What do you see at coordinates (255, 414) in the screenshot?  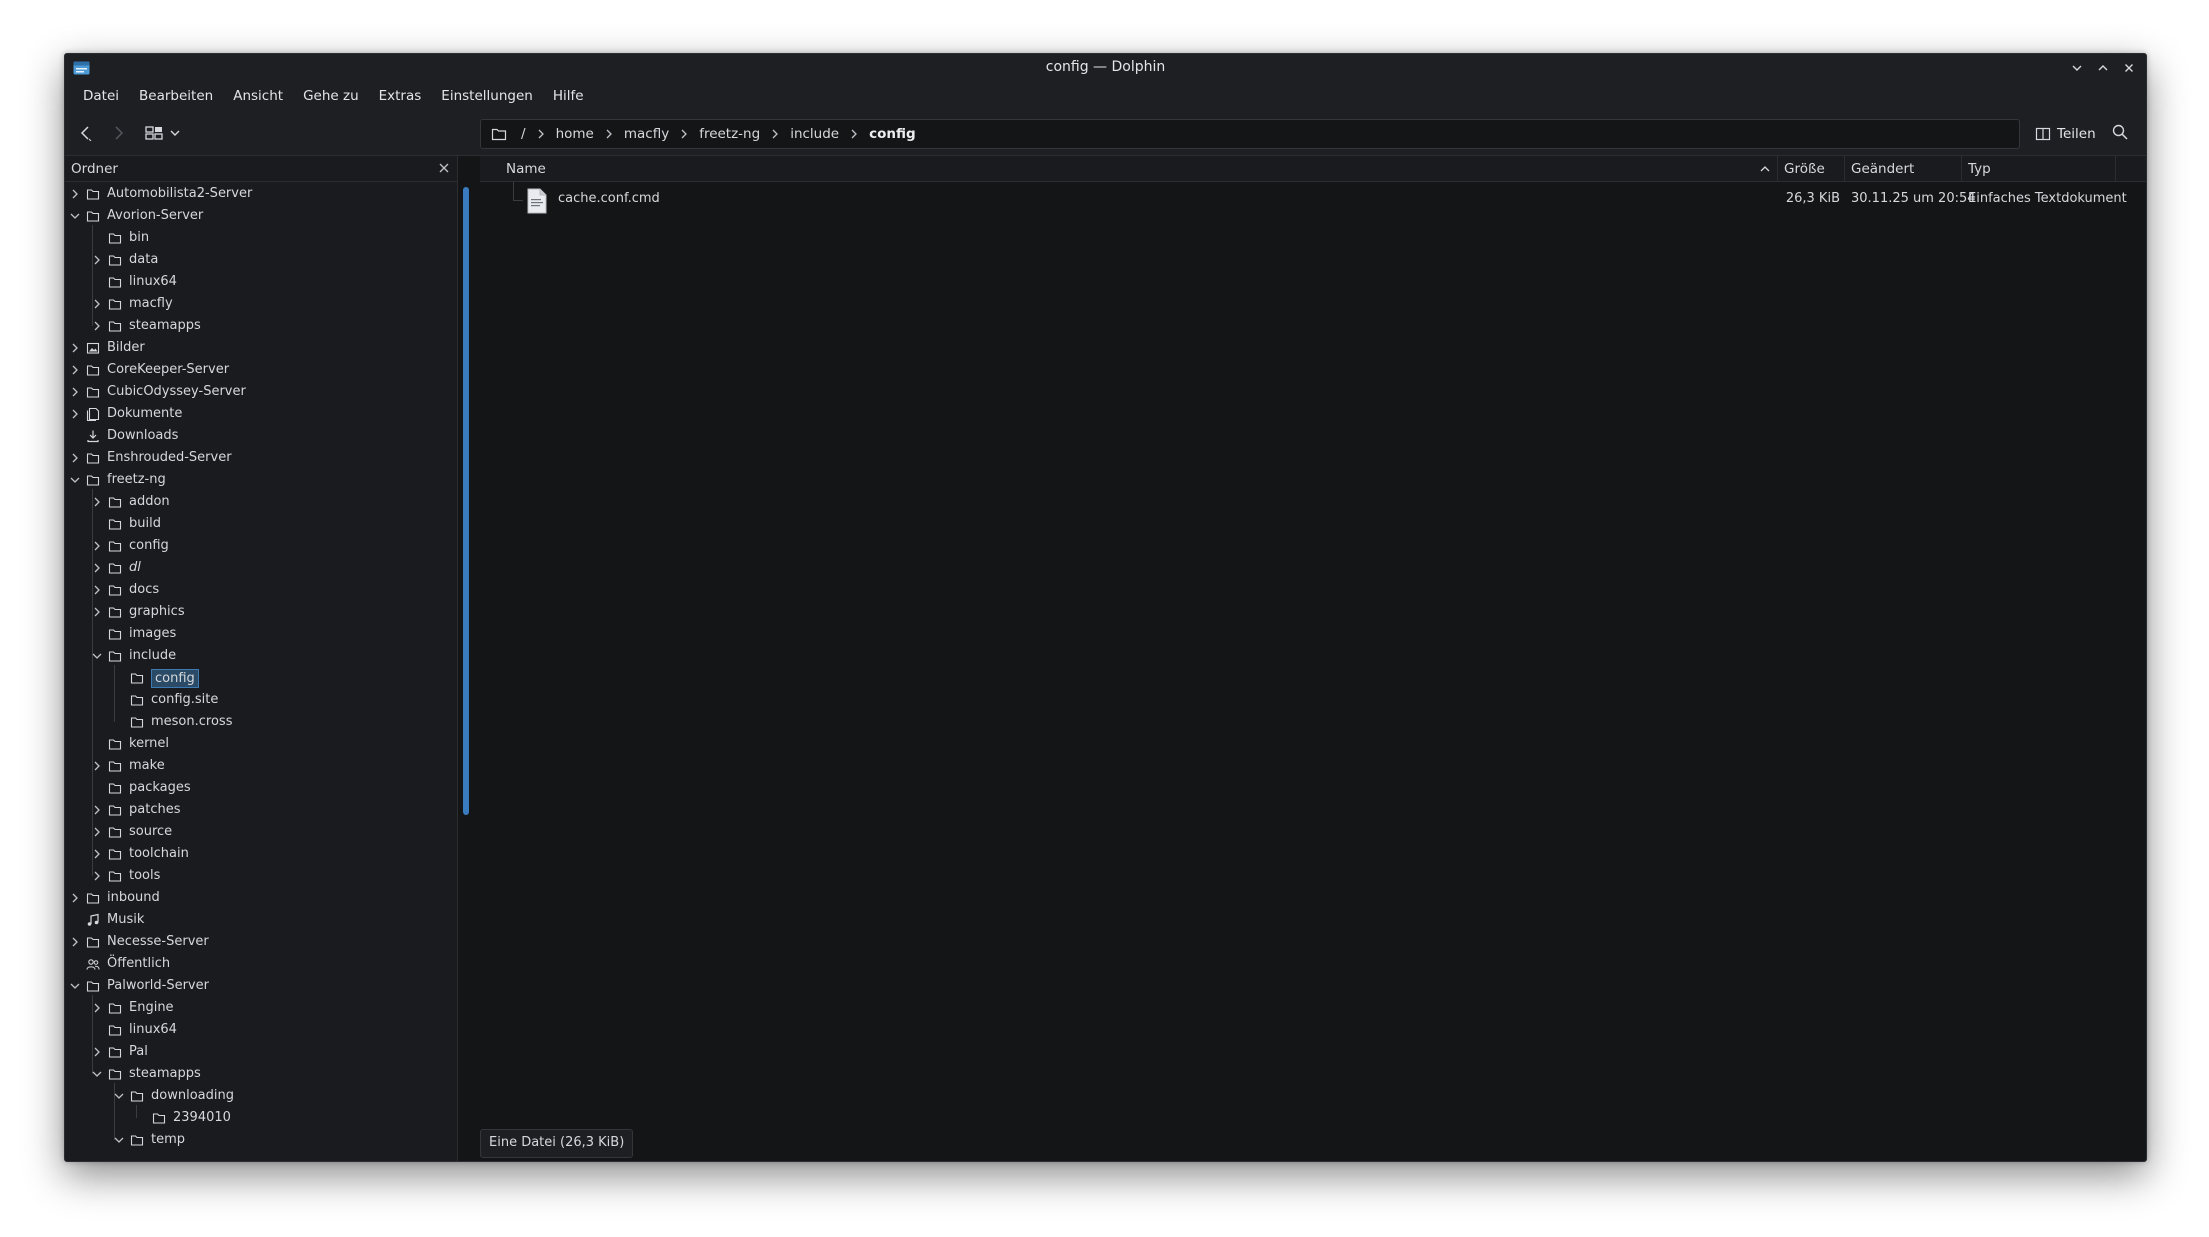 I see `tree-item: Dokumente` at bounding box center [255, 414].